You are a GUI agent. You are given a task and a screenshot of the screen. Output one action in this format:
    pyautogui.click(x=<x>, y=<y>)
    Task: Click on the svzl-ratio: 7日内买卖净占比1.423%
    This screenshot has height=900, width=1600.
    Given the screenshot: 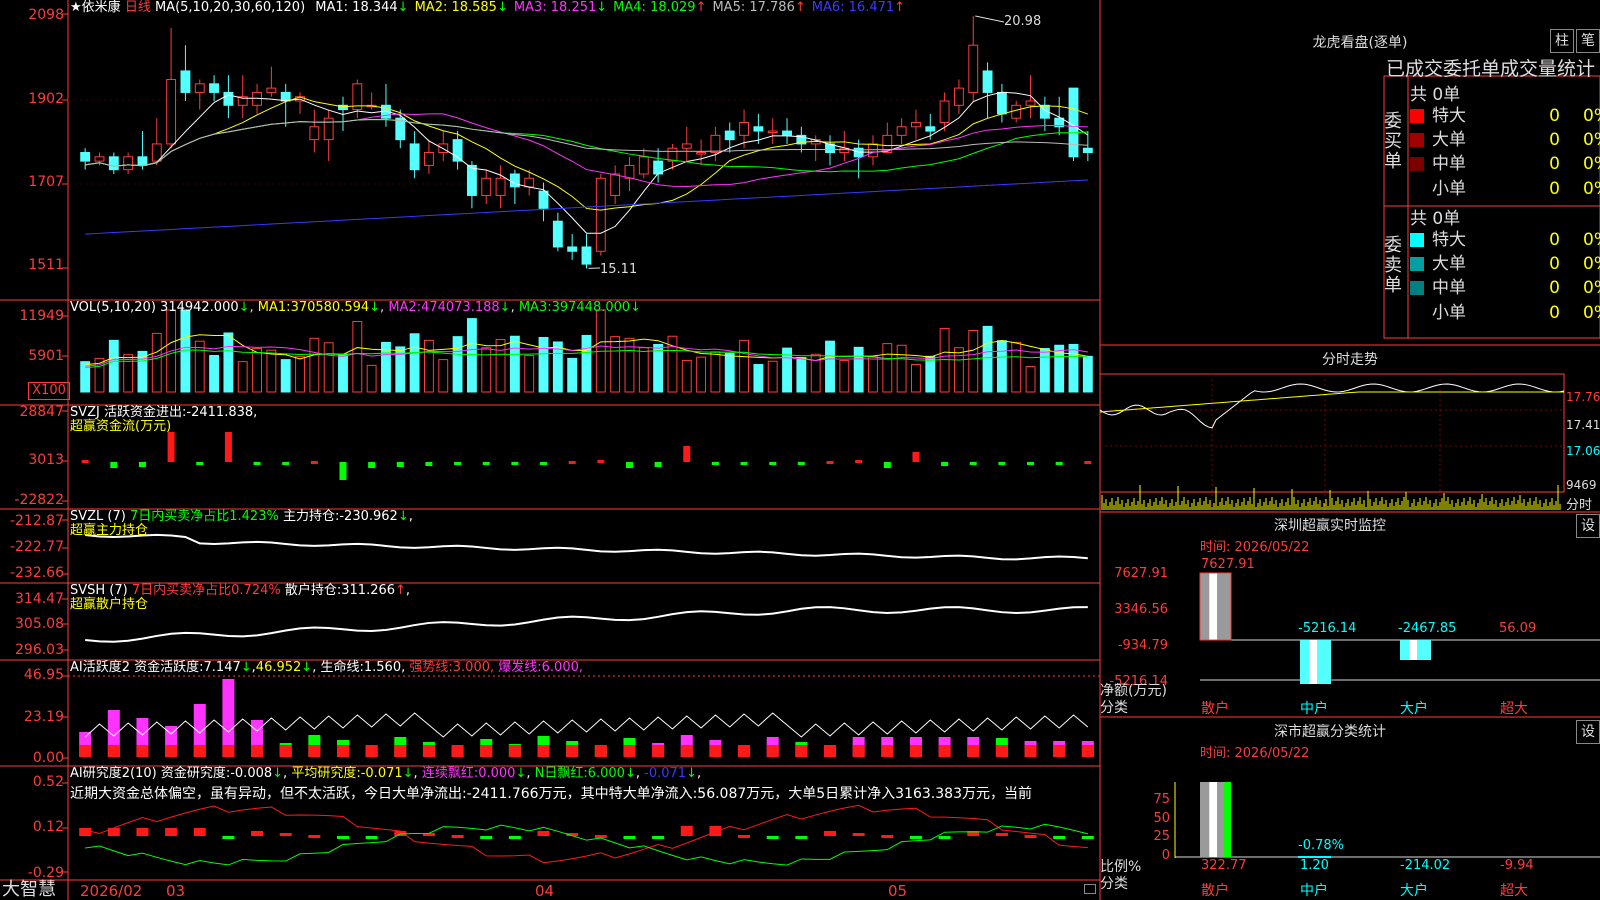 What is the action you would take?
    pyautogui.click(x=204, y=516)
    